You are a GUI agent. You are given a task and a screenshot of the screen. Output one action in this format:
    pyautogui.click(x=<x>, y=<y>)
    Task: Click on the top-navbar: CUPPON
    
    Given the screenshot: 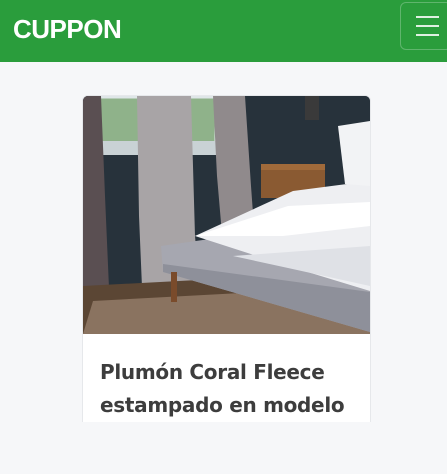 What is the action you would take?
    pyautogui.click(x=223, y=31)
    